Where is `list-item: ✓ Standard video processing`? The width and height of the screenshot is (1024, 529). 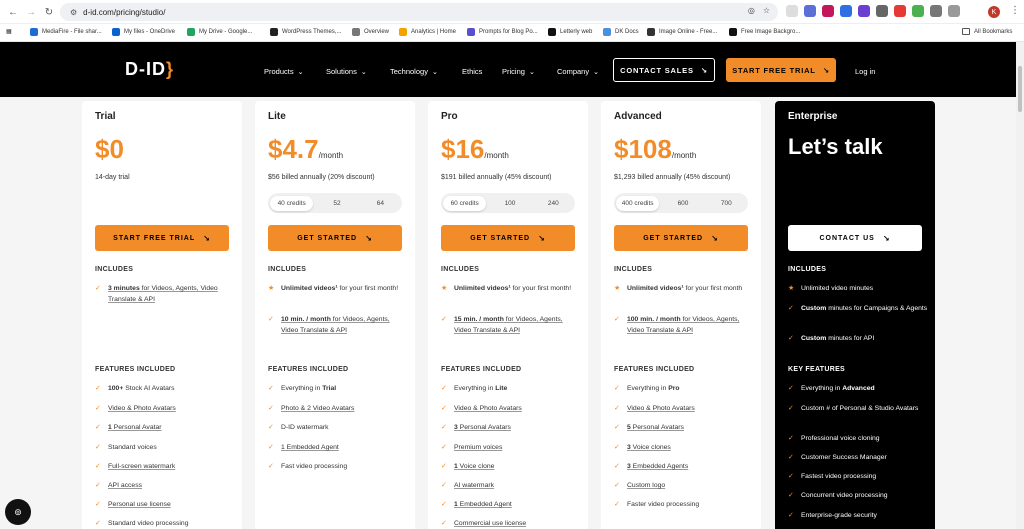 list-item: ✓ Standard video processing is located at coordinates (142, 523).